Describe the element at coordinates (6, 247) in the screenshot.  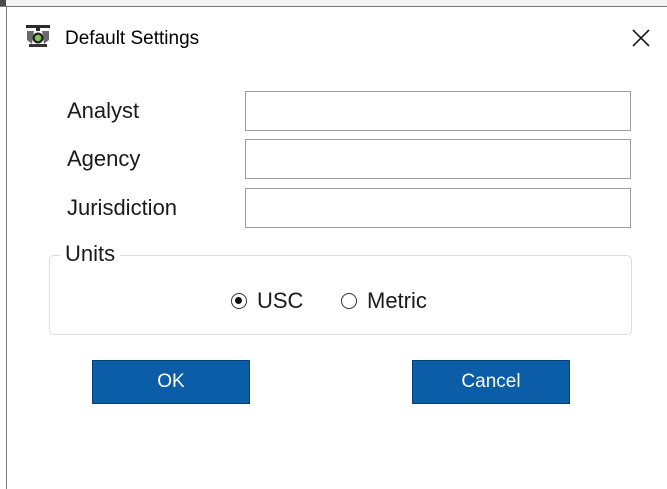
I see `window-border-left` at that location.